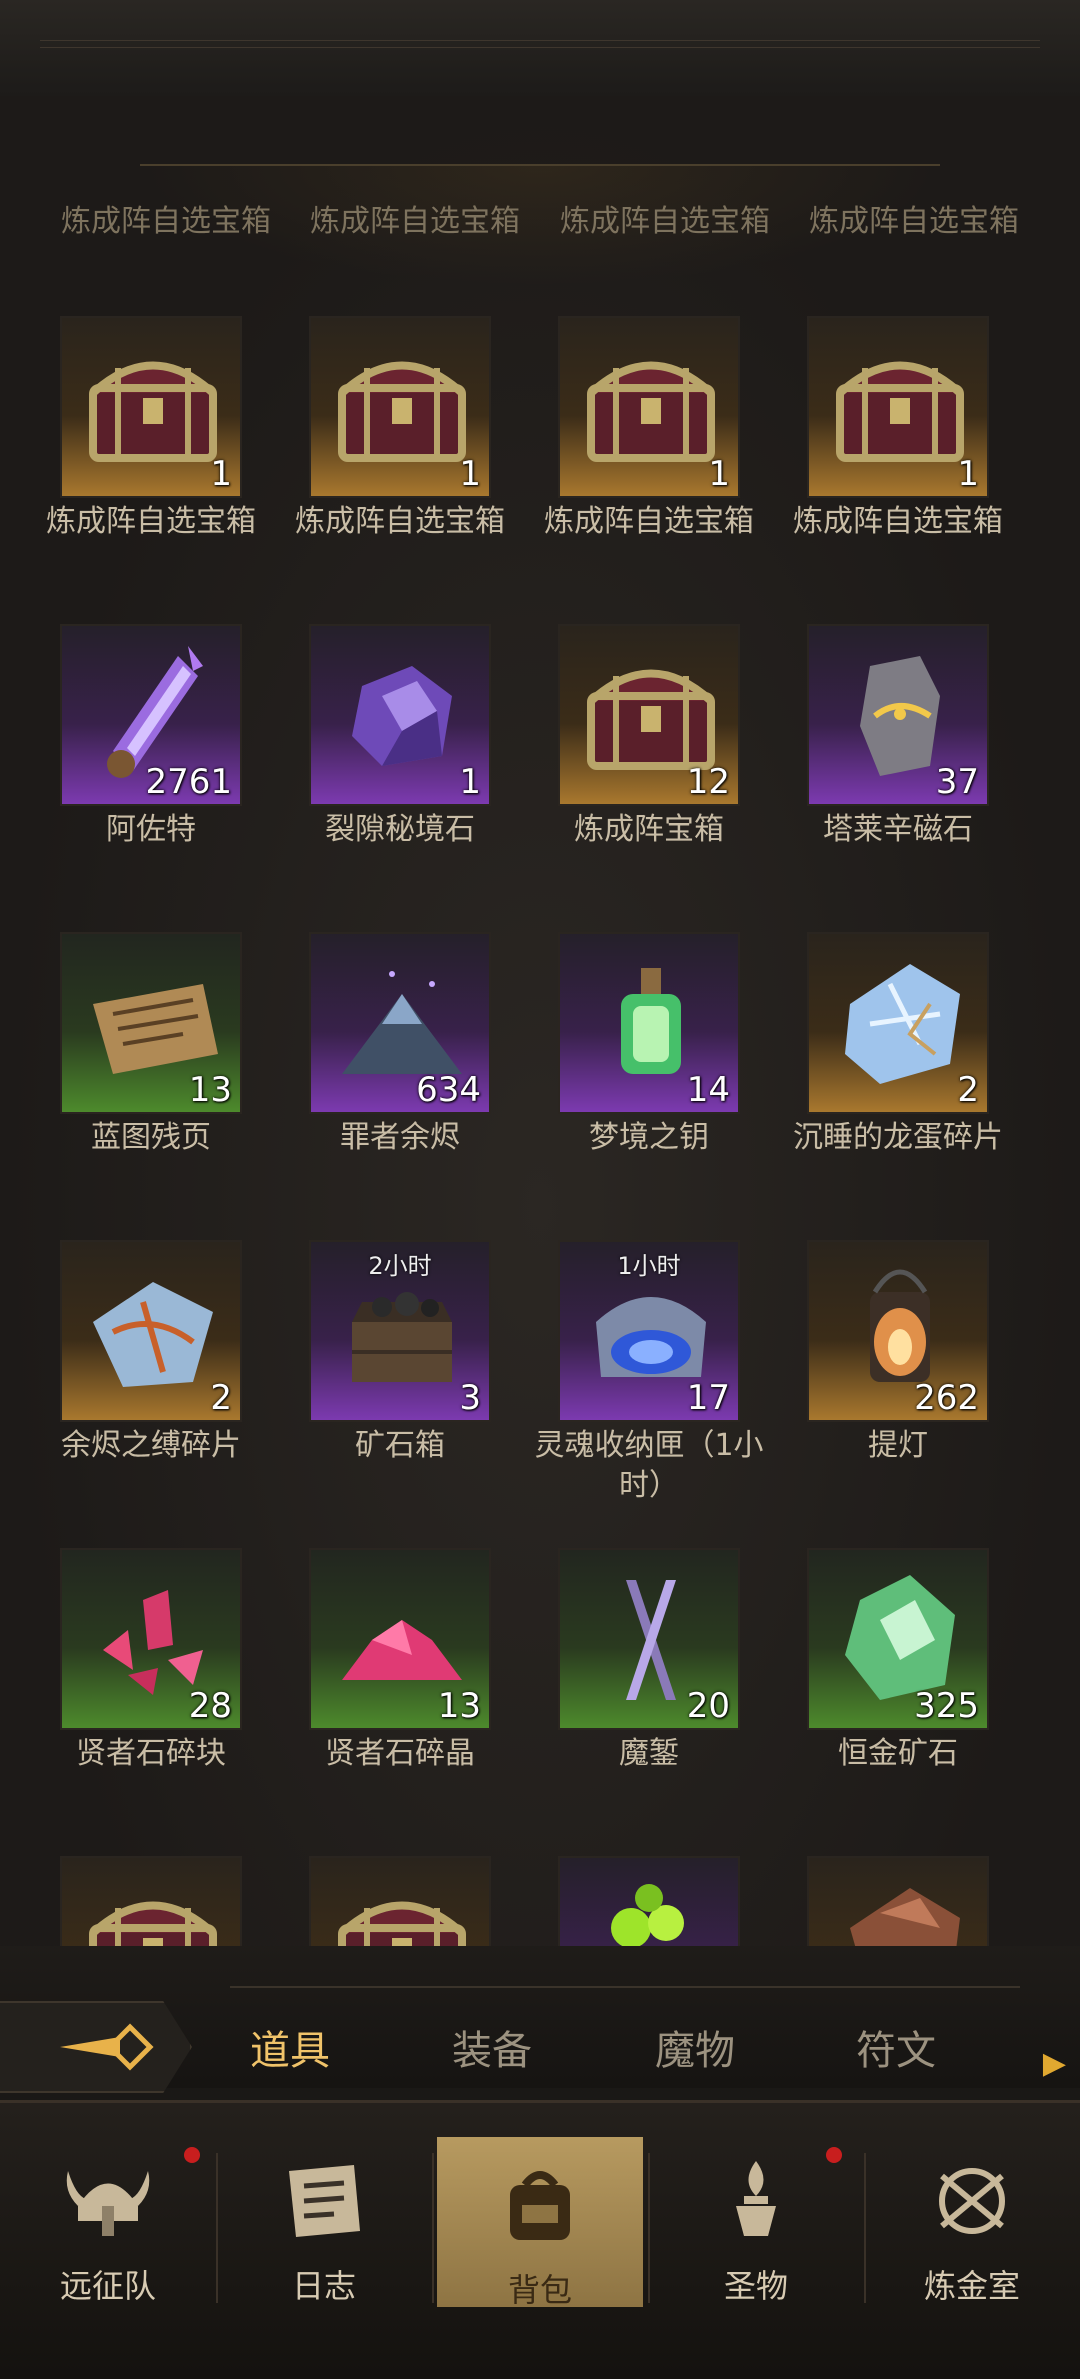 This screenshot has height=2379, width=1080. Describe the element at coordinates (107, 2047) in the screenshot. I see `back-arrow-icon` at that location.